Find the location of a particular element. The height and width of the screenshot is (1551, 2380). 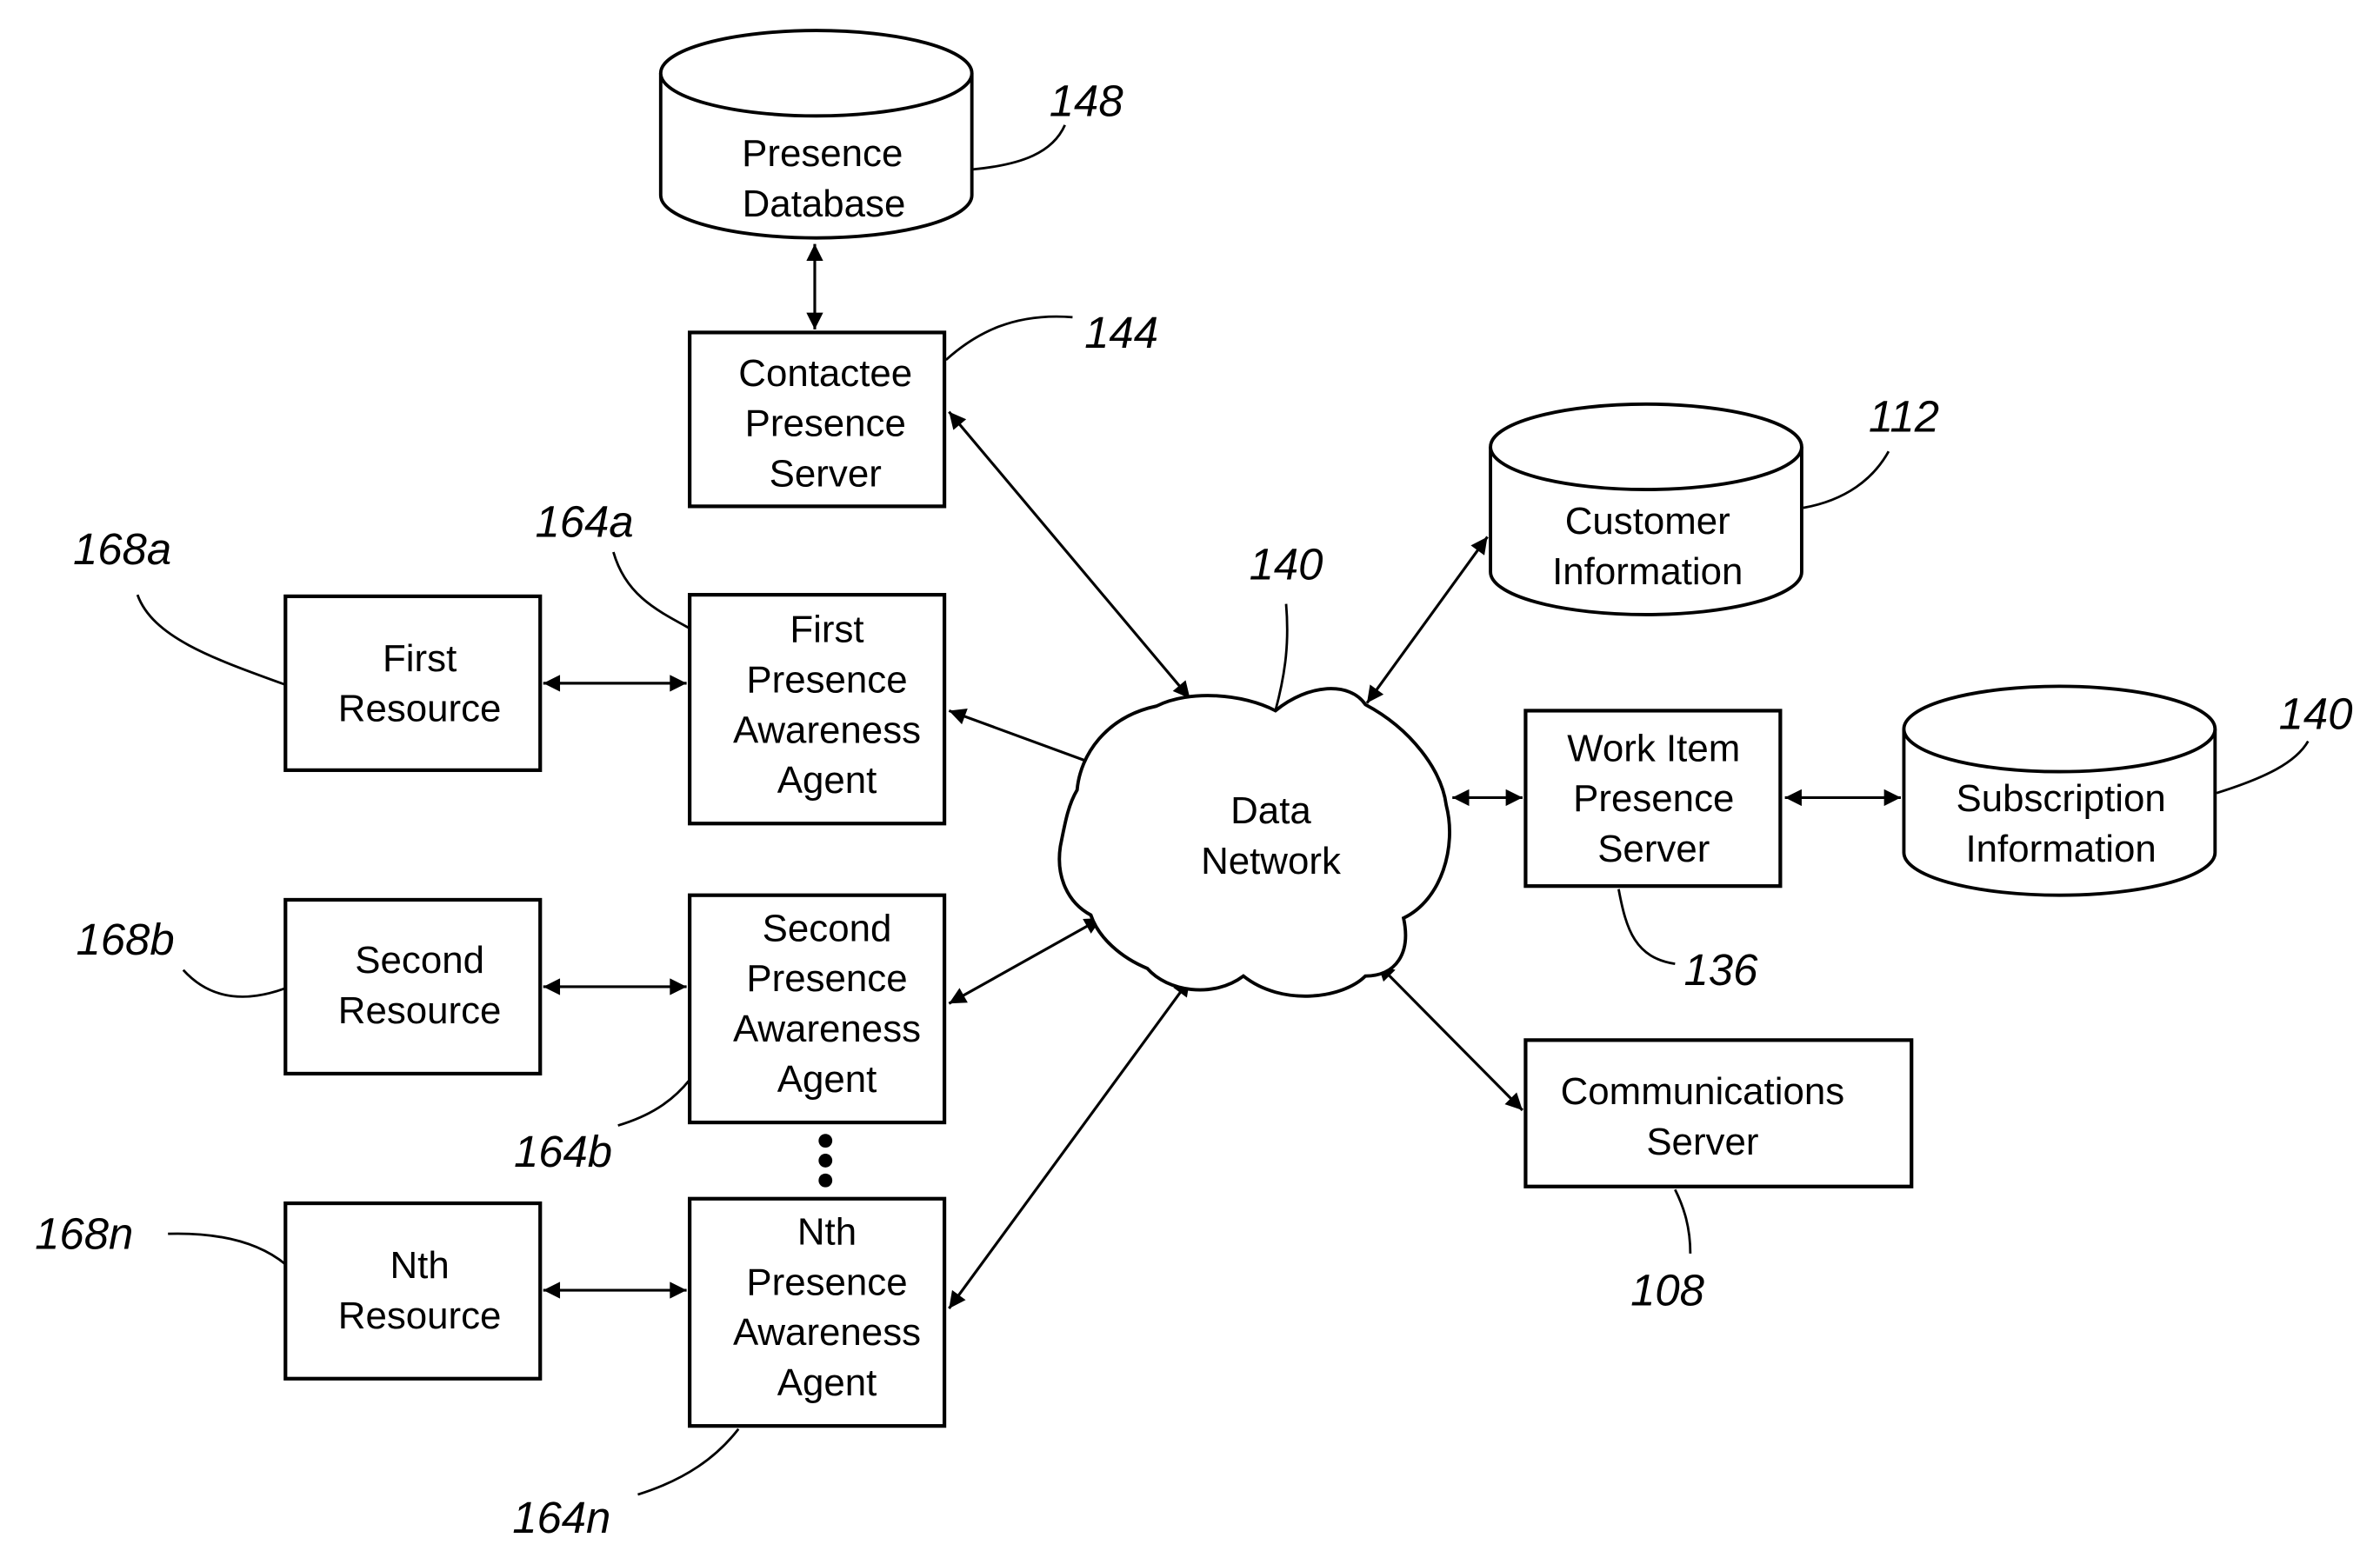

customer-information: Customer Information is located at coordinates (1646, 509).